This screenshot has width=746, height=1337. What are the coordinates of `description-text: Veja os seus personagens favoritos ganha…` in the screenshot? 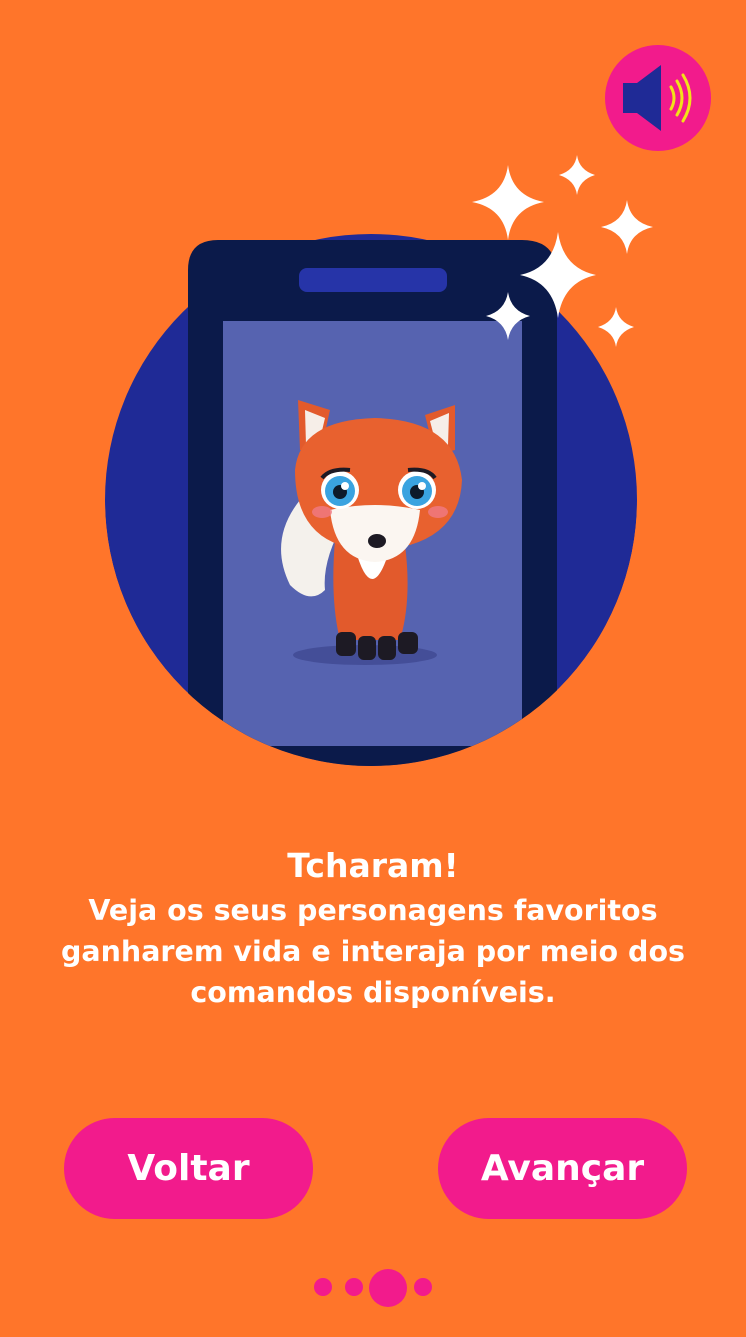 It's located at (373, 951).